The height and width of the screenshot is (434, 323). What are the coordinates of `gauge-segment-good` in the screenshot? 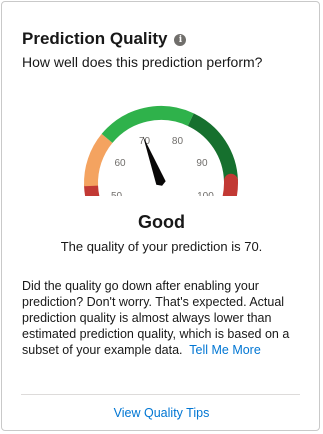 It's located at (147, 125).